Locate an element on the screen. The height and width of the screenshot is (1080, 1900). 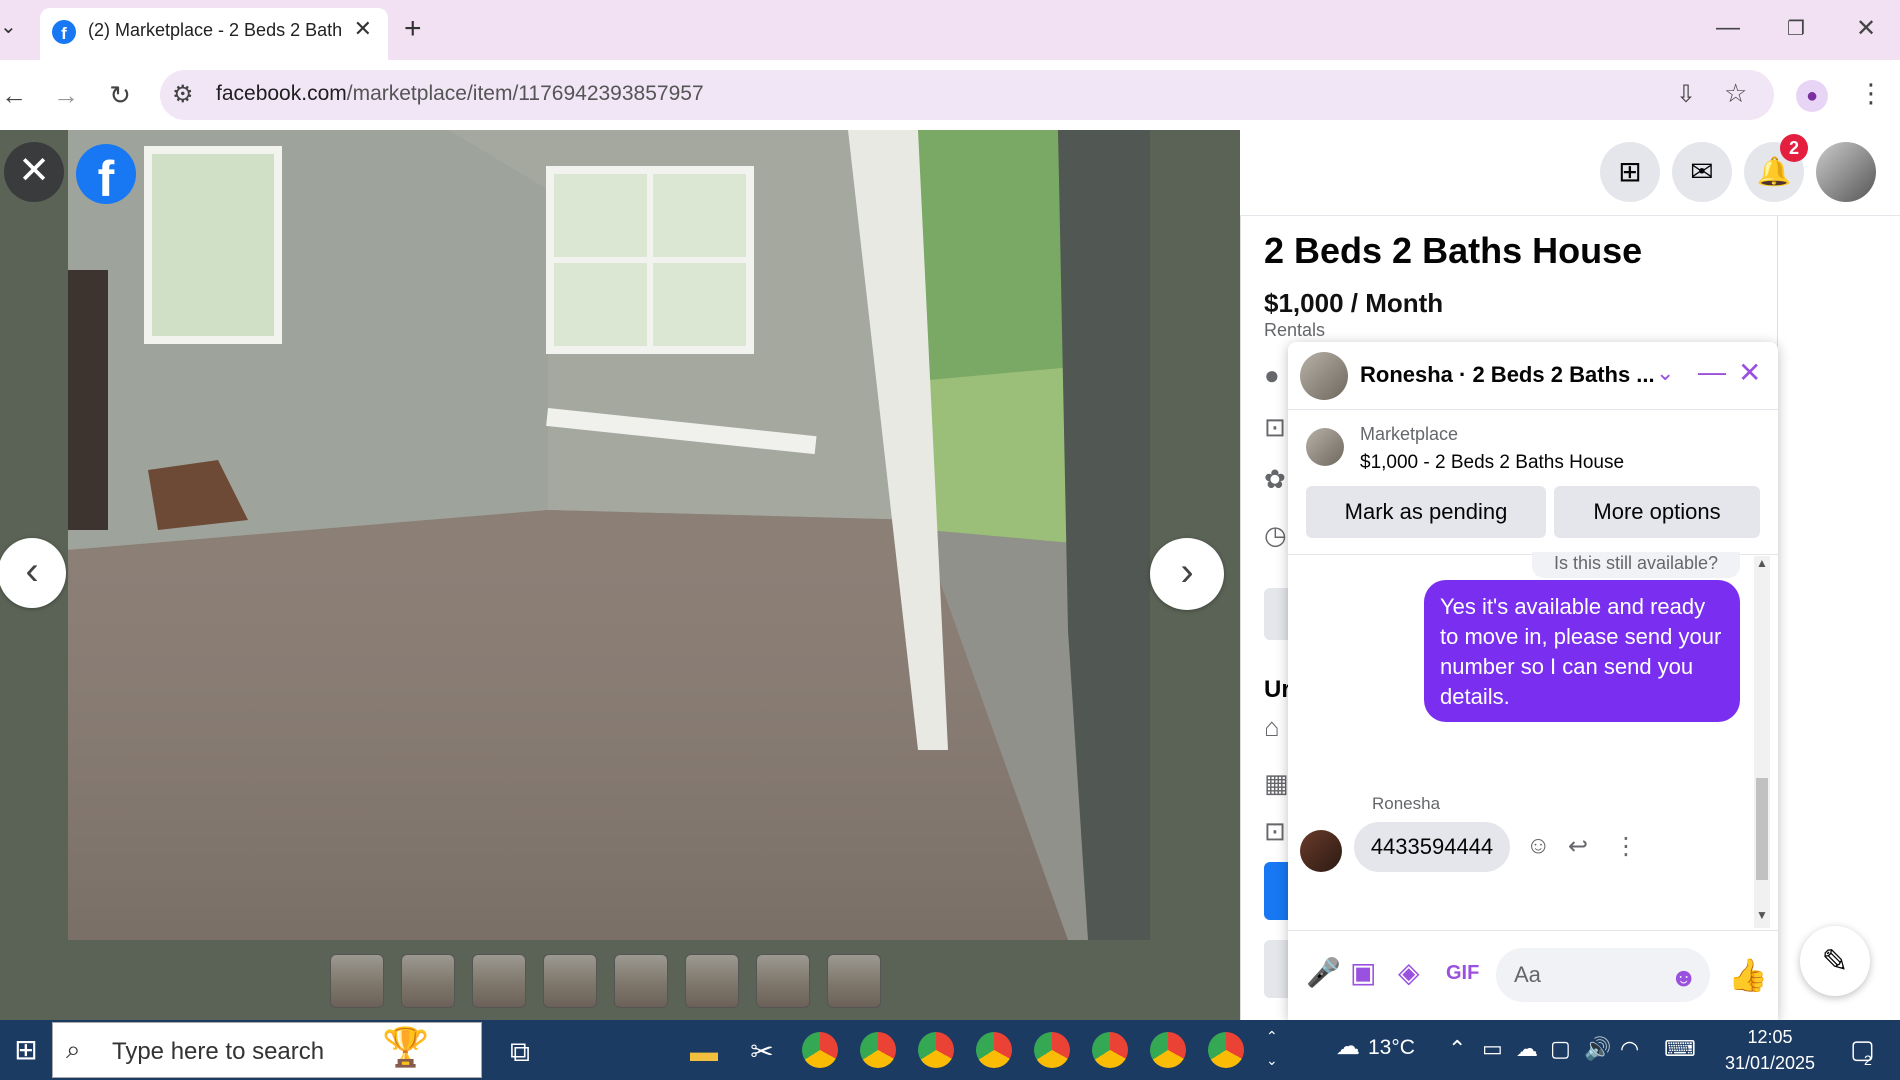
marketplace-label: Marketplace is located at coordinates (1409, 434).